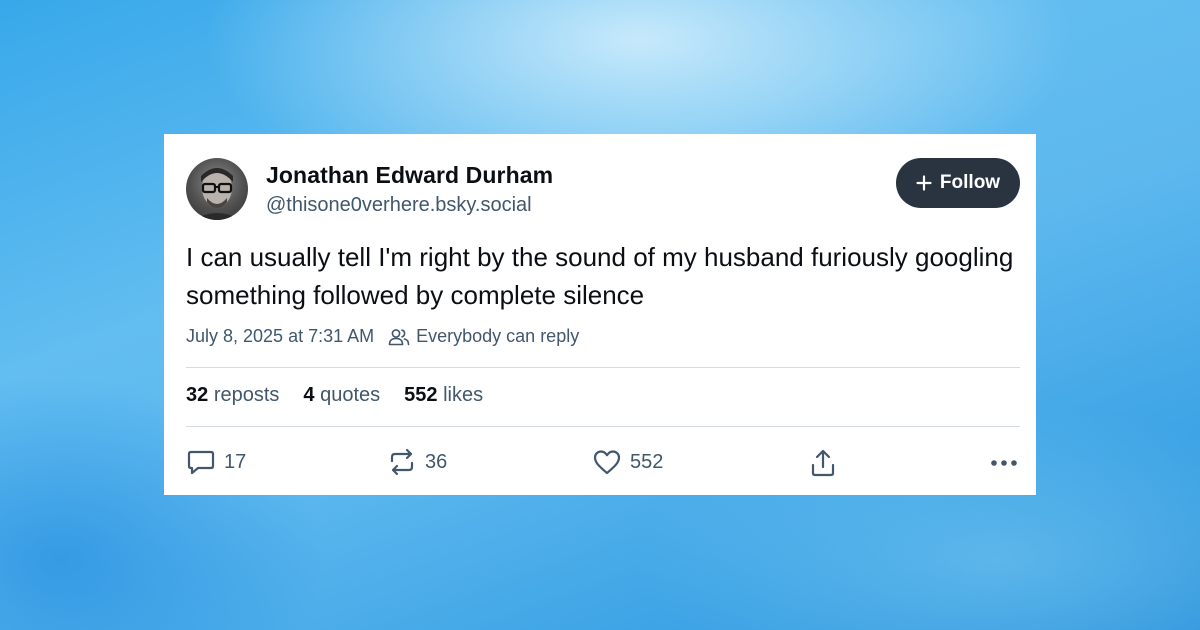  Describe the element at coordinates (402, 462) in the screenshot. I see `repost-icon` at that location.